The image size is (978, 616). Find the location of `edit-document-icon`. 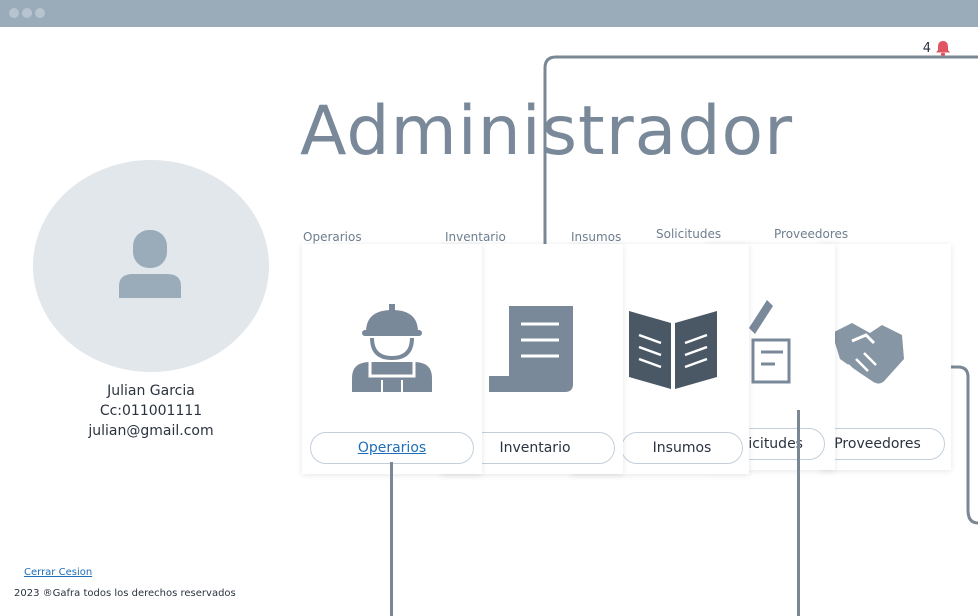

edit-document-icon is located at coordinates (770, 342).